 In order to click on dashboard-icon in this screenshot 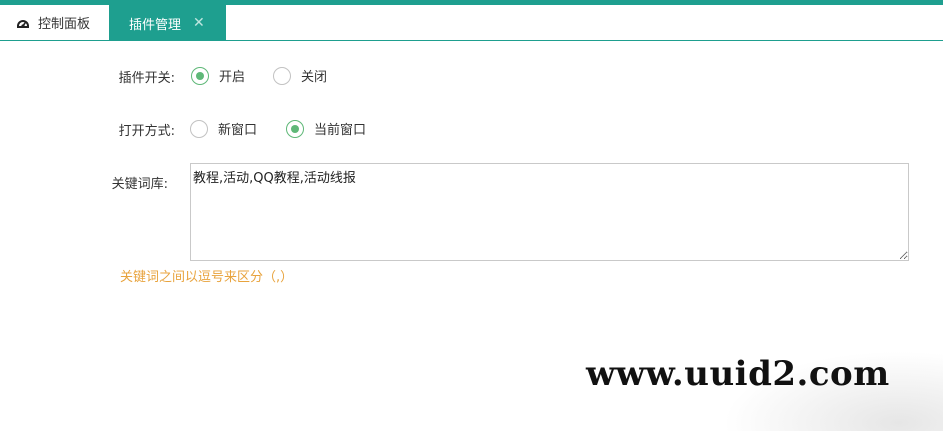, I will do `click(23, 23)`.